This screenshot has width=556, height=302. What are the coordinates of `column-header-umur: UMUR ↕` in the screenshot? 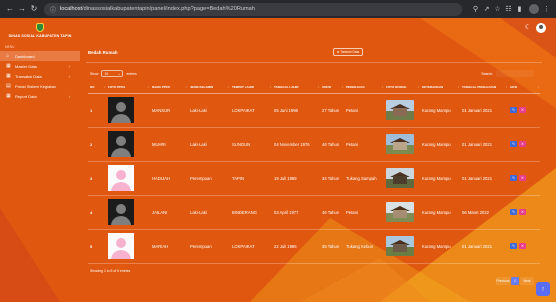 It's located at (332, 88).